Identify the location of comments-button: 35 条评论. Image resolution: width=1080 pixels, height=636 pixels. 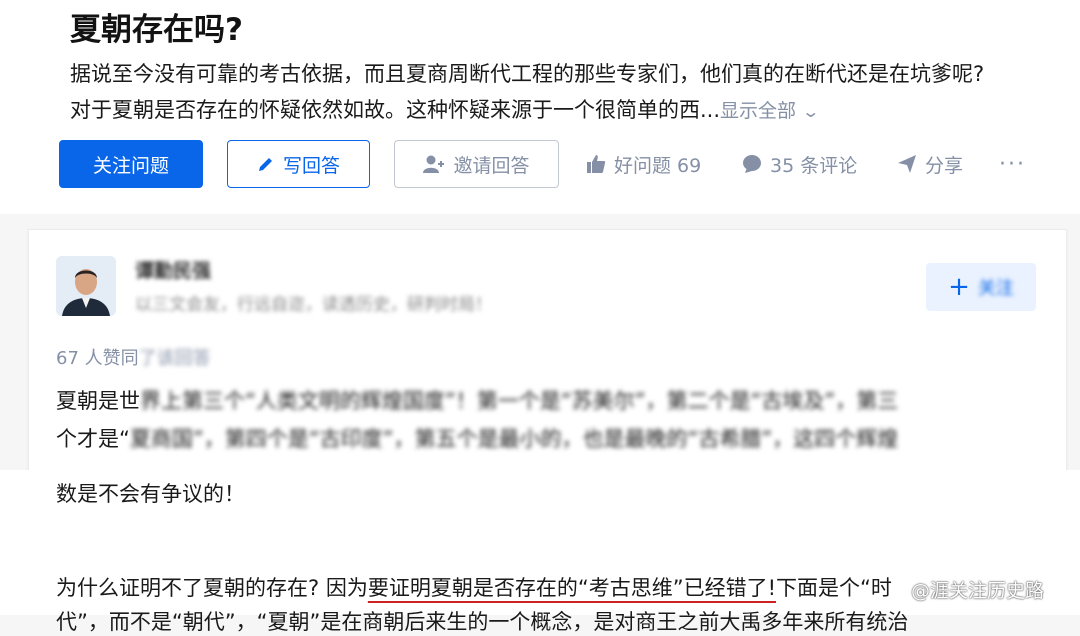
(799, 164).